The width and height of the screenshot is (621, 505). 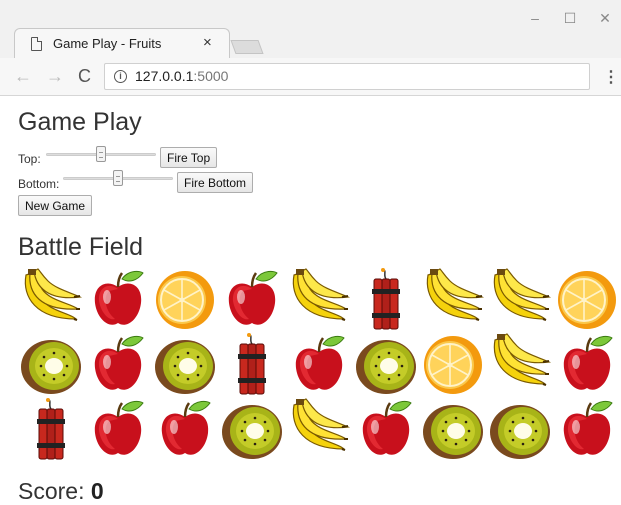 What do you see at coordinates (189, 157) in the screenshot?
I see `fire-top-button: Fire Top` at bounding box center [189, 157].